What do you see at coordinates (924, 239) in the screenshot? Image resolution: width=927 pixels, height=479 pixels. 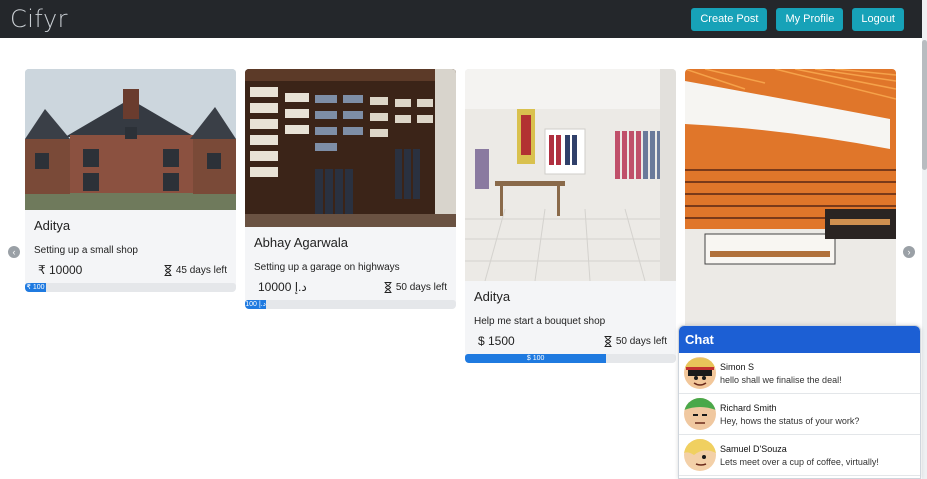 I see `page-scrollbar` at bounding box center [924, 239].